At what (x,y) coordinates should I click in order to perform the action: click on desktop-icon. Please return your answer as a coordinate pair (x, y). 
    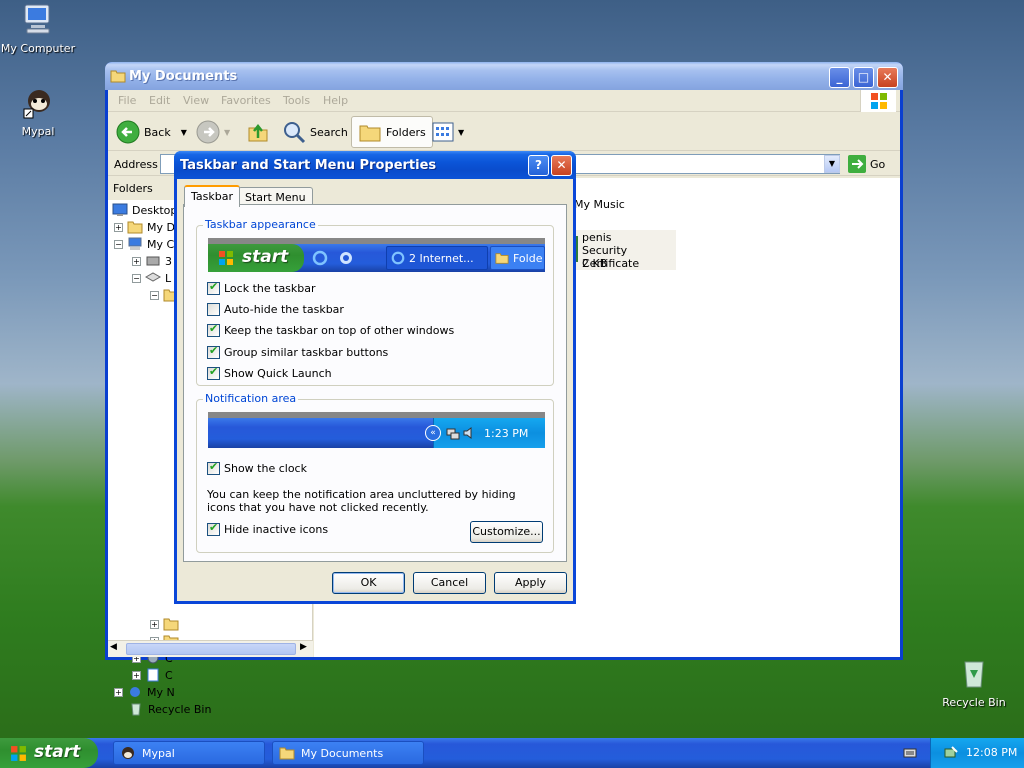
    Looking at the image, I should click on (120, 209).